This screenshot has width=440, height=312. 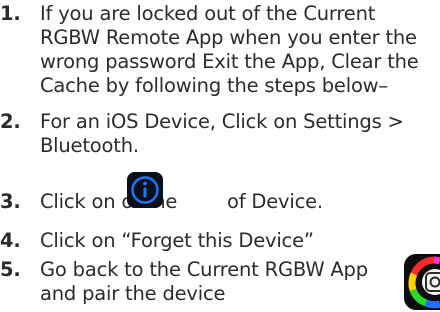 I want to click on step-text-line: RGBW Remote App when you enter the, so click(x=228, y=37).